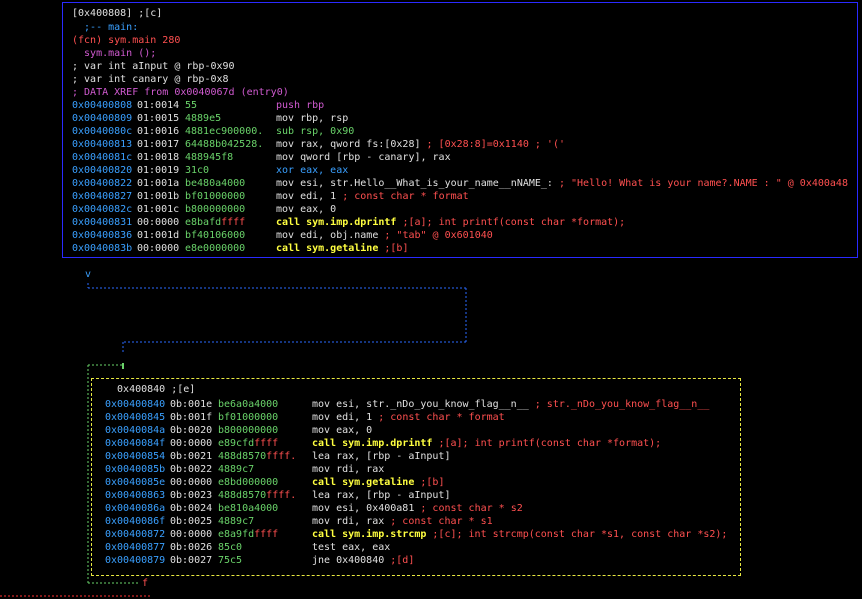  What do you see at coordinates (547, 443) in the screenshot?
I see `instr-comment: ;[a]; int printf(const char *format);` at bounding box center [547, 443].